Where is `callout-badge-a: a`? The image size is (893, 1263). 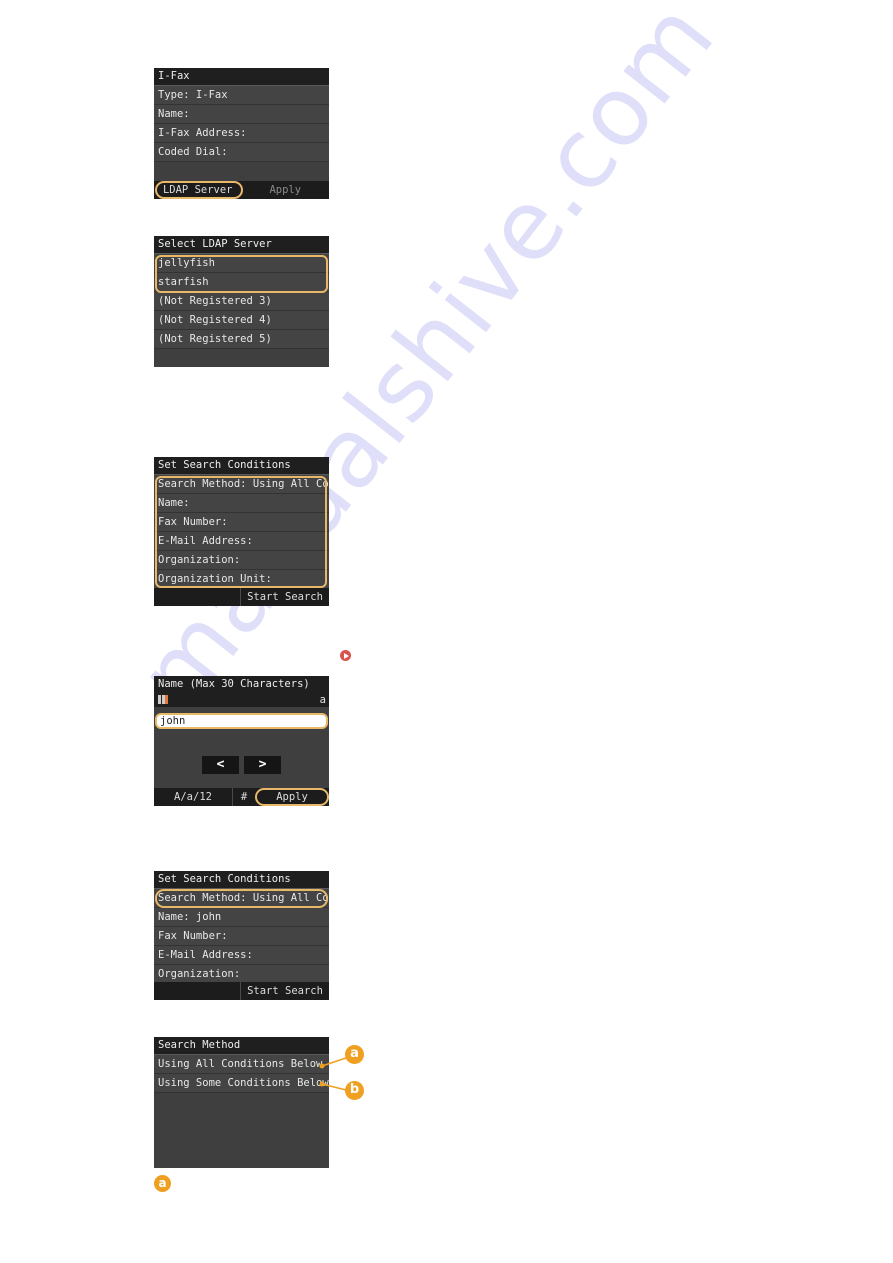 callout-badge-a: a is located at coordinates (354, 1054).